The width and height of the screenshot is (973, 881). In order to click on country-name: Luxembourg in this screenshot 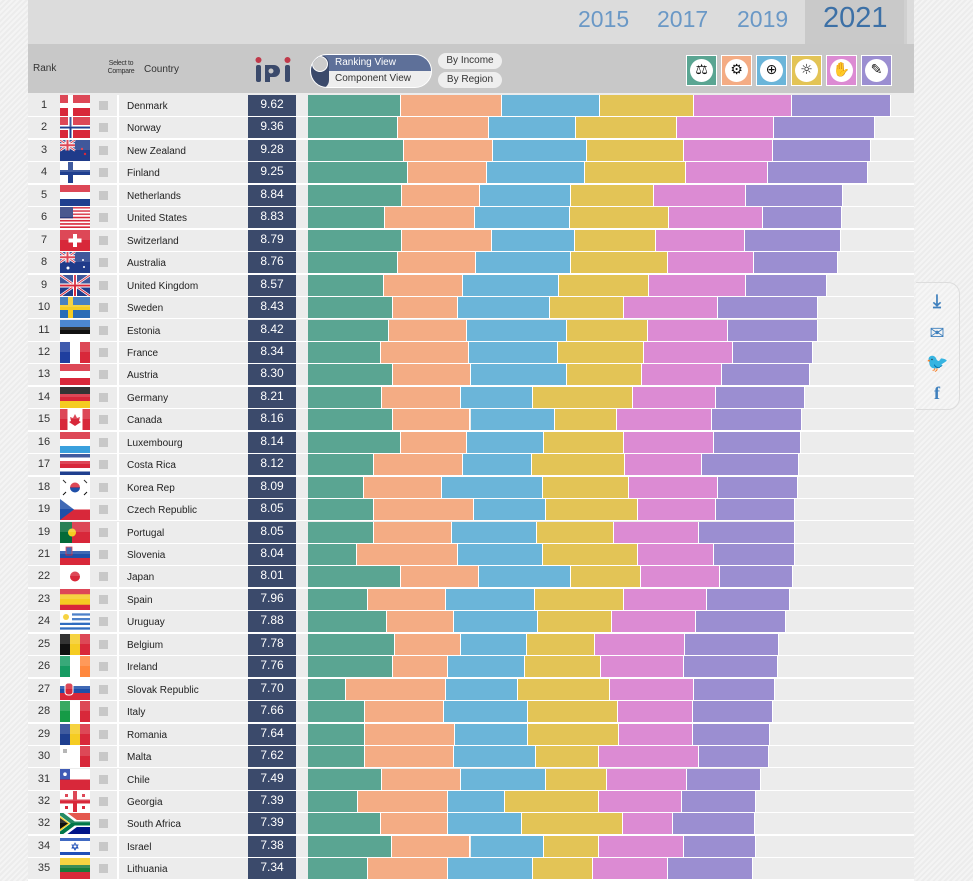, I will do `click(181, 442)`.